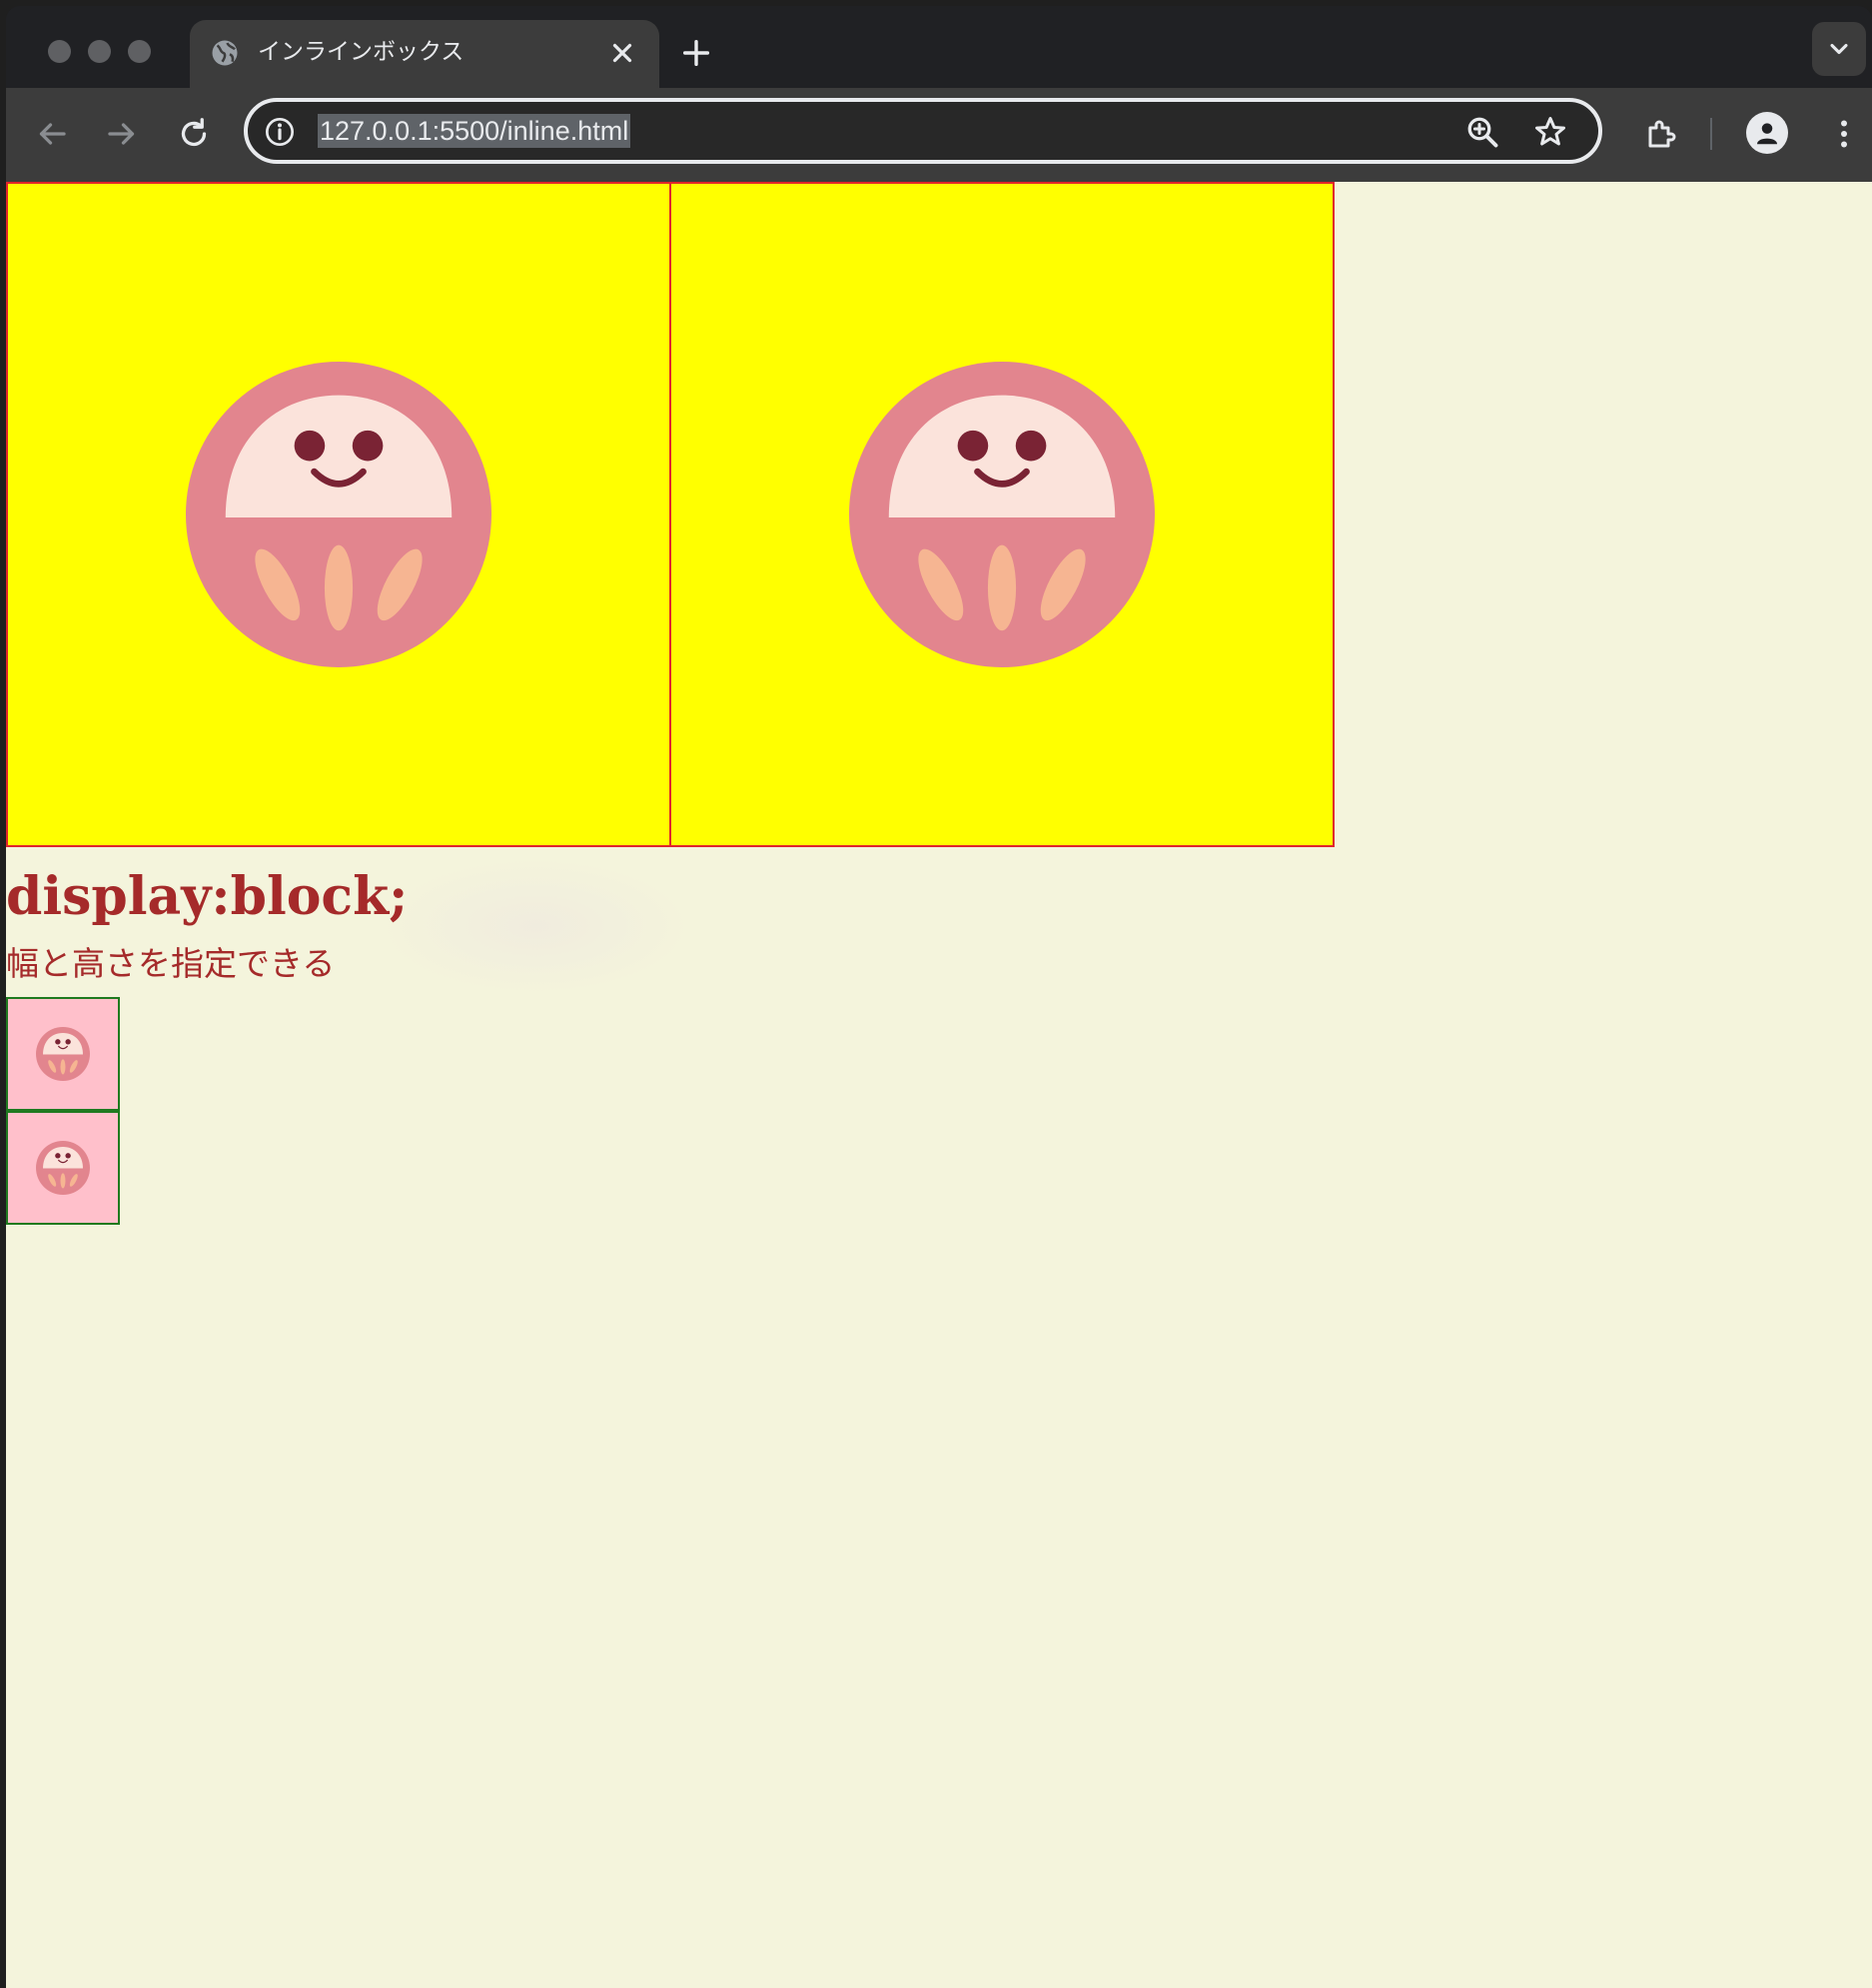  I want to click on minimize-window-button, so click(99, 51).